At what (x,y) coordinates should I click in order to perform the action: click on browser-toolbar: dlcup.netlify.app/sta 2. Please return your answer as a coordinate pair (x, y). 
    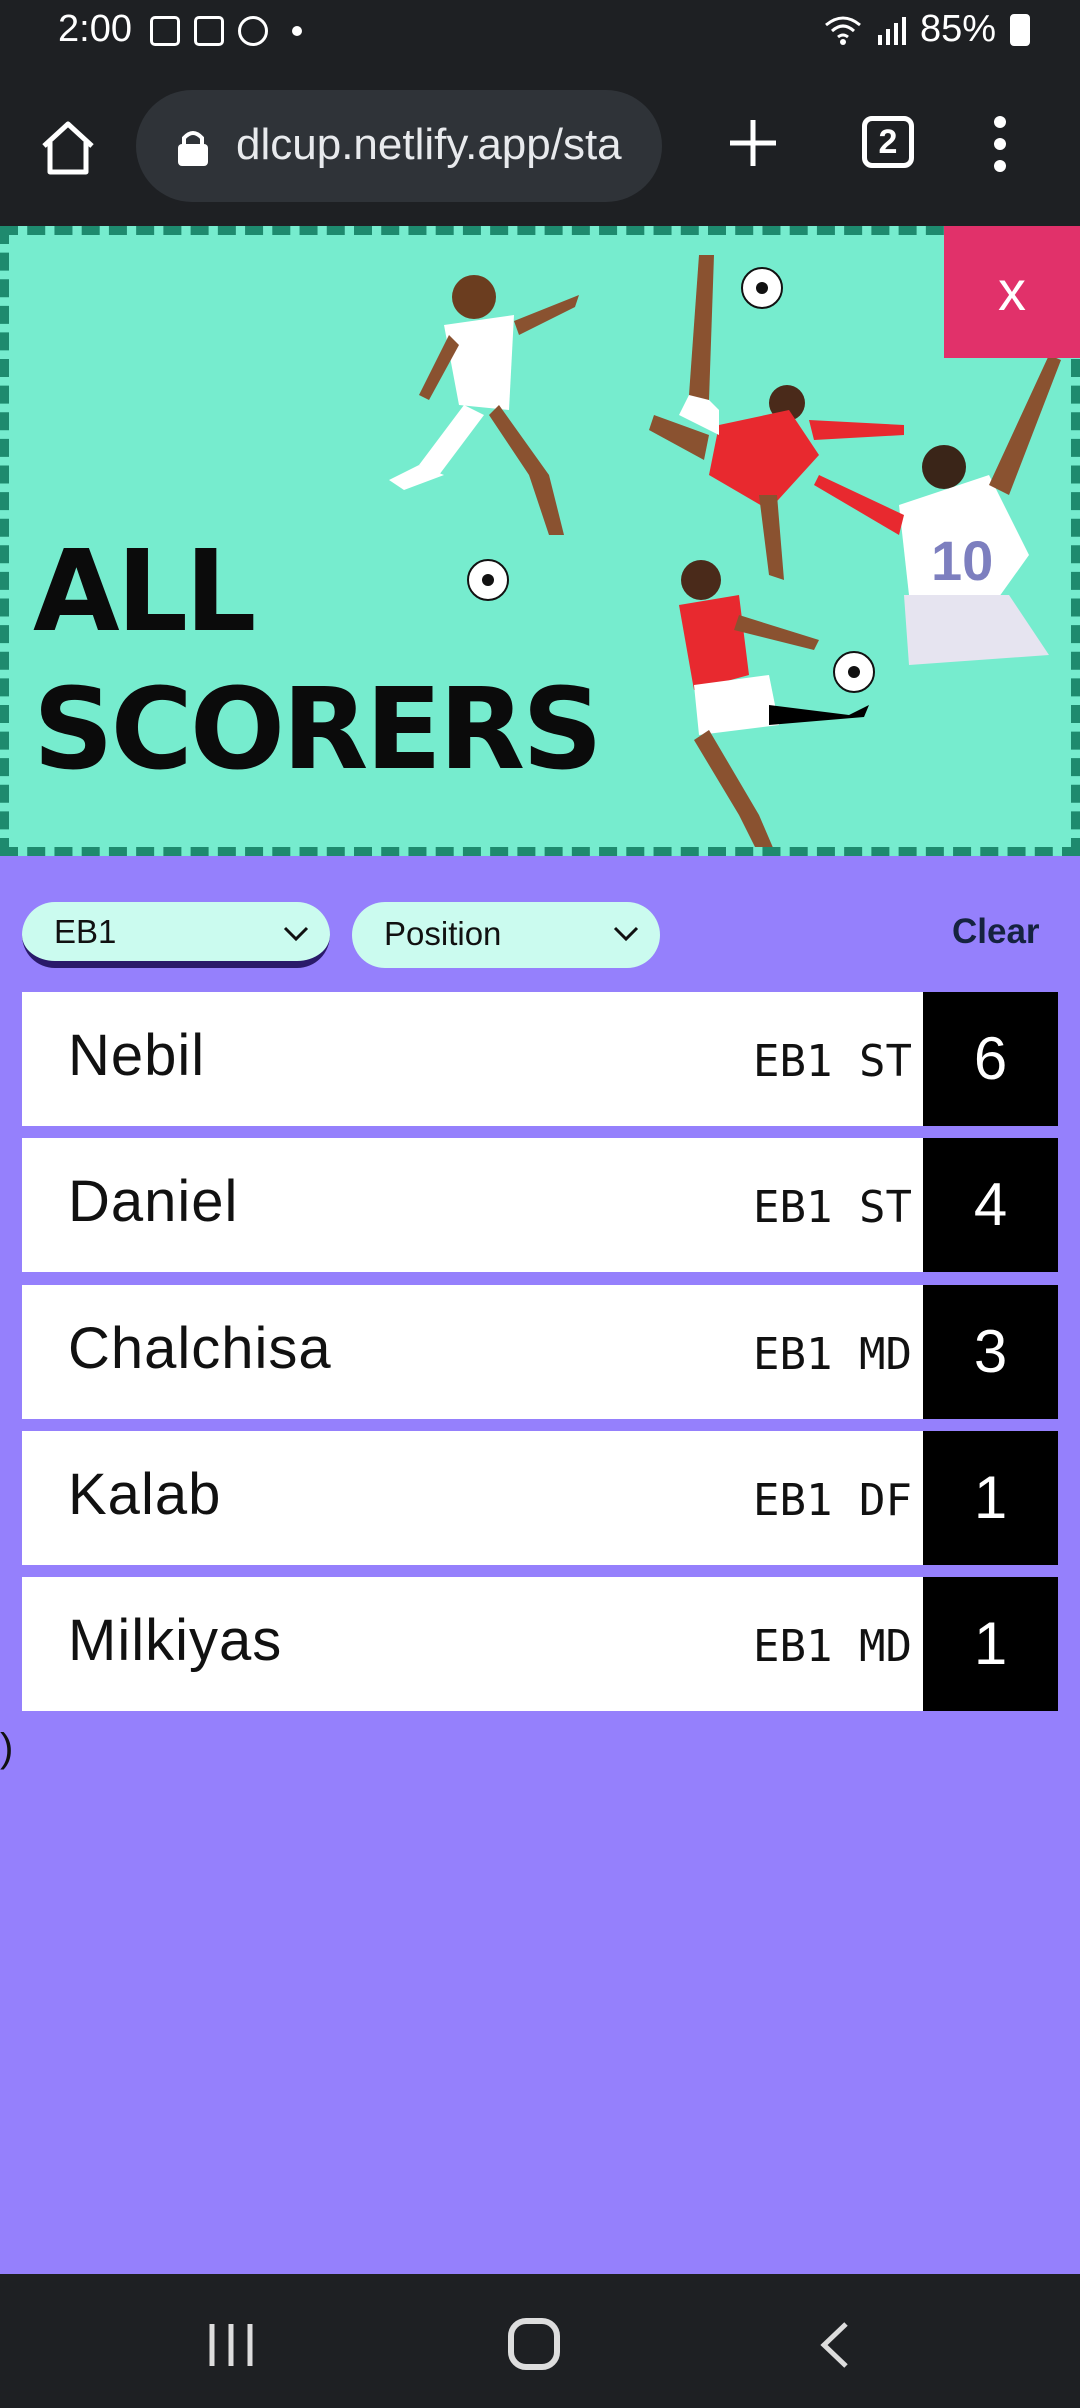
    Looking at the image, I should click on (540, 146).